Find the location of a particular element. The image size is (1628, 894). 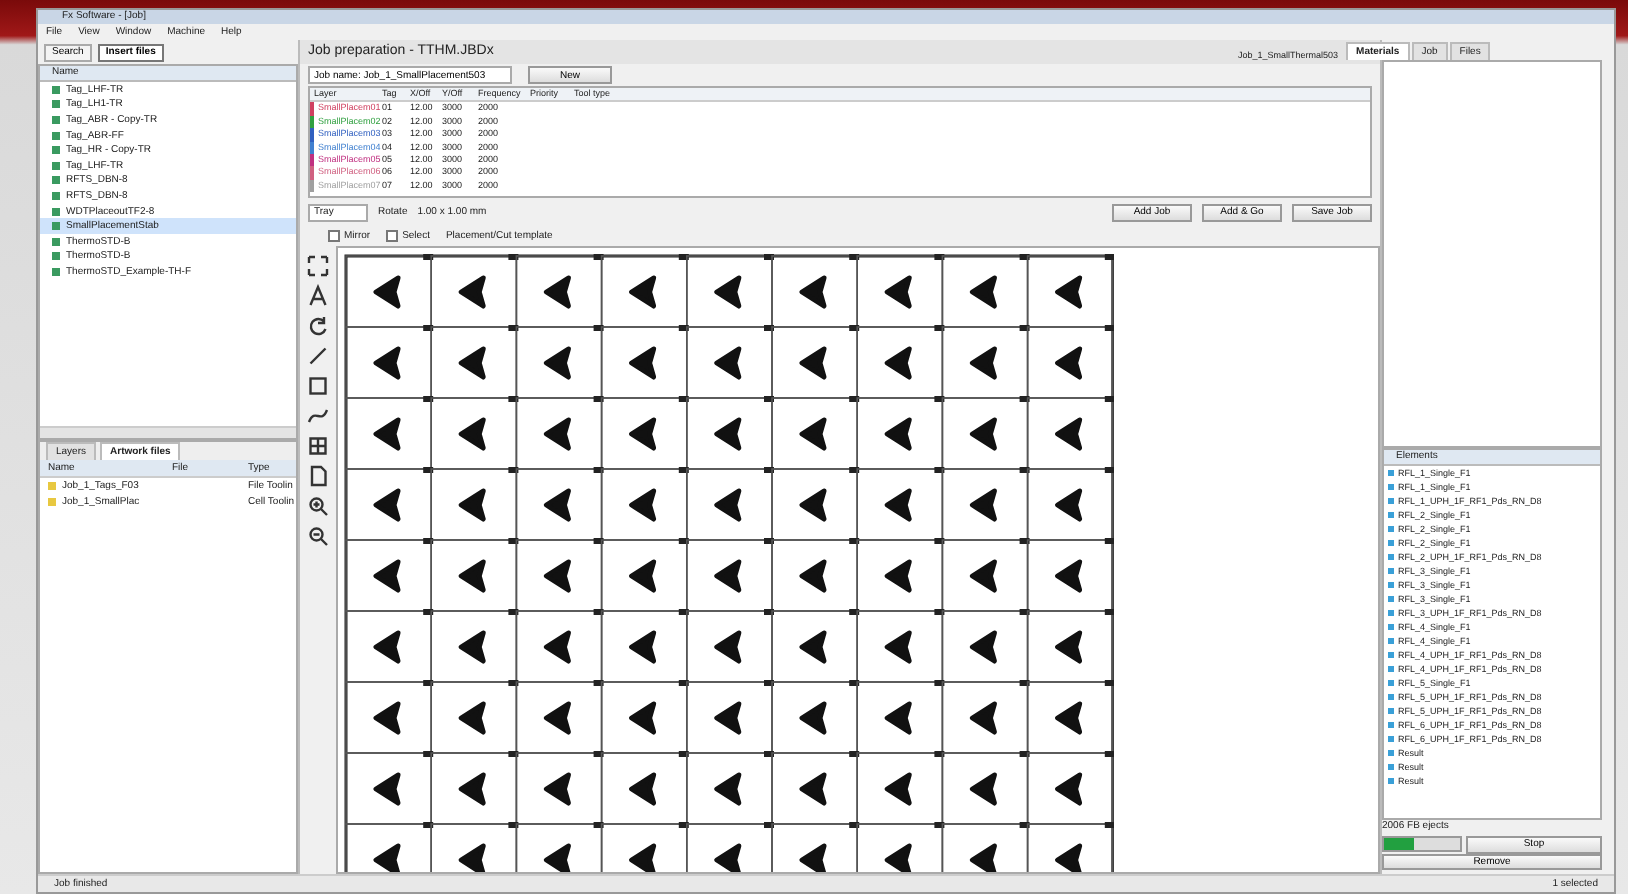

text-icon is located at coordinates (318, 296).